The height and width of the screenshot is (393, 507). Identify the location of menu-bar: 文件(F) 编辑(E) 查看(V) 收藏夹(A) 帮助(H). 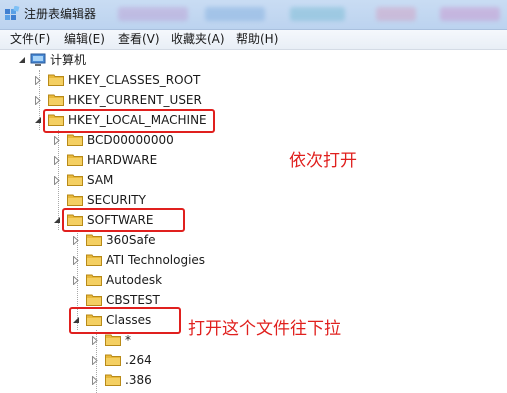
(253, 40).